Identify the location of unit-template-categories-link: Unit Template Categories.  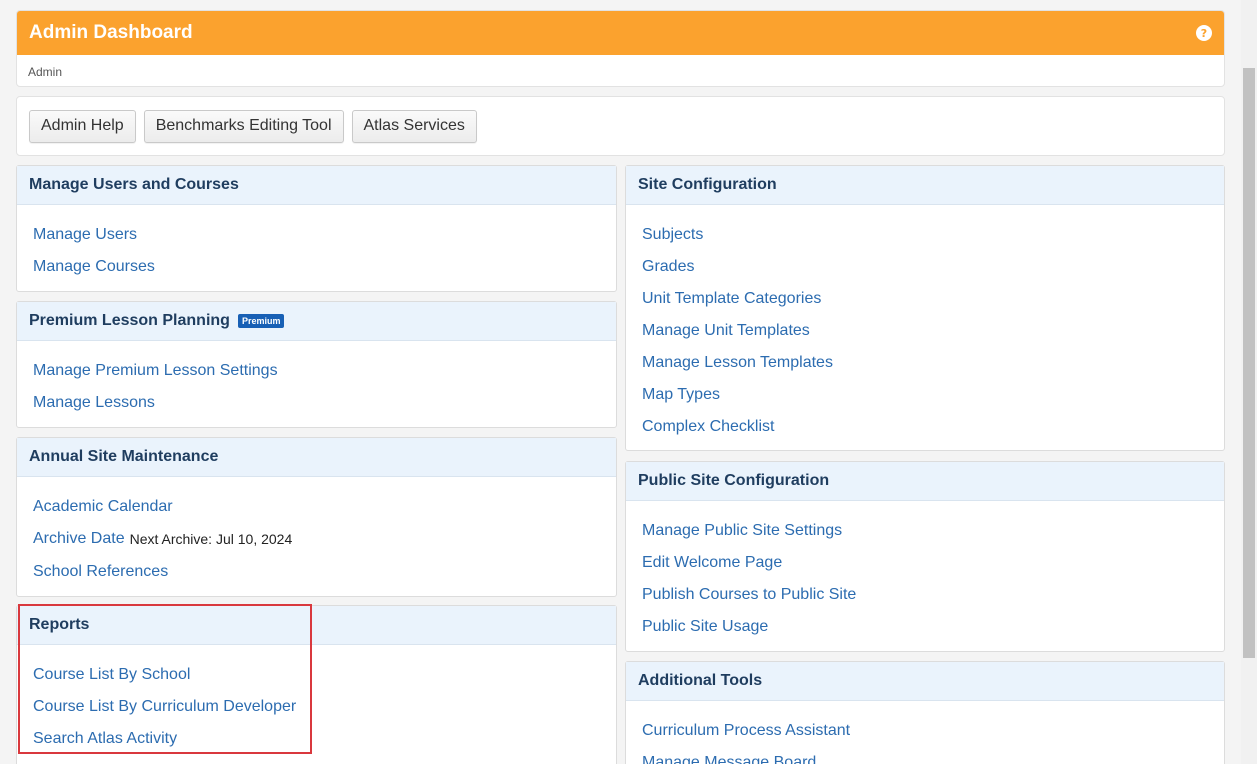
(731, 299).